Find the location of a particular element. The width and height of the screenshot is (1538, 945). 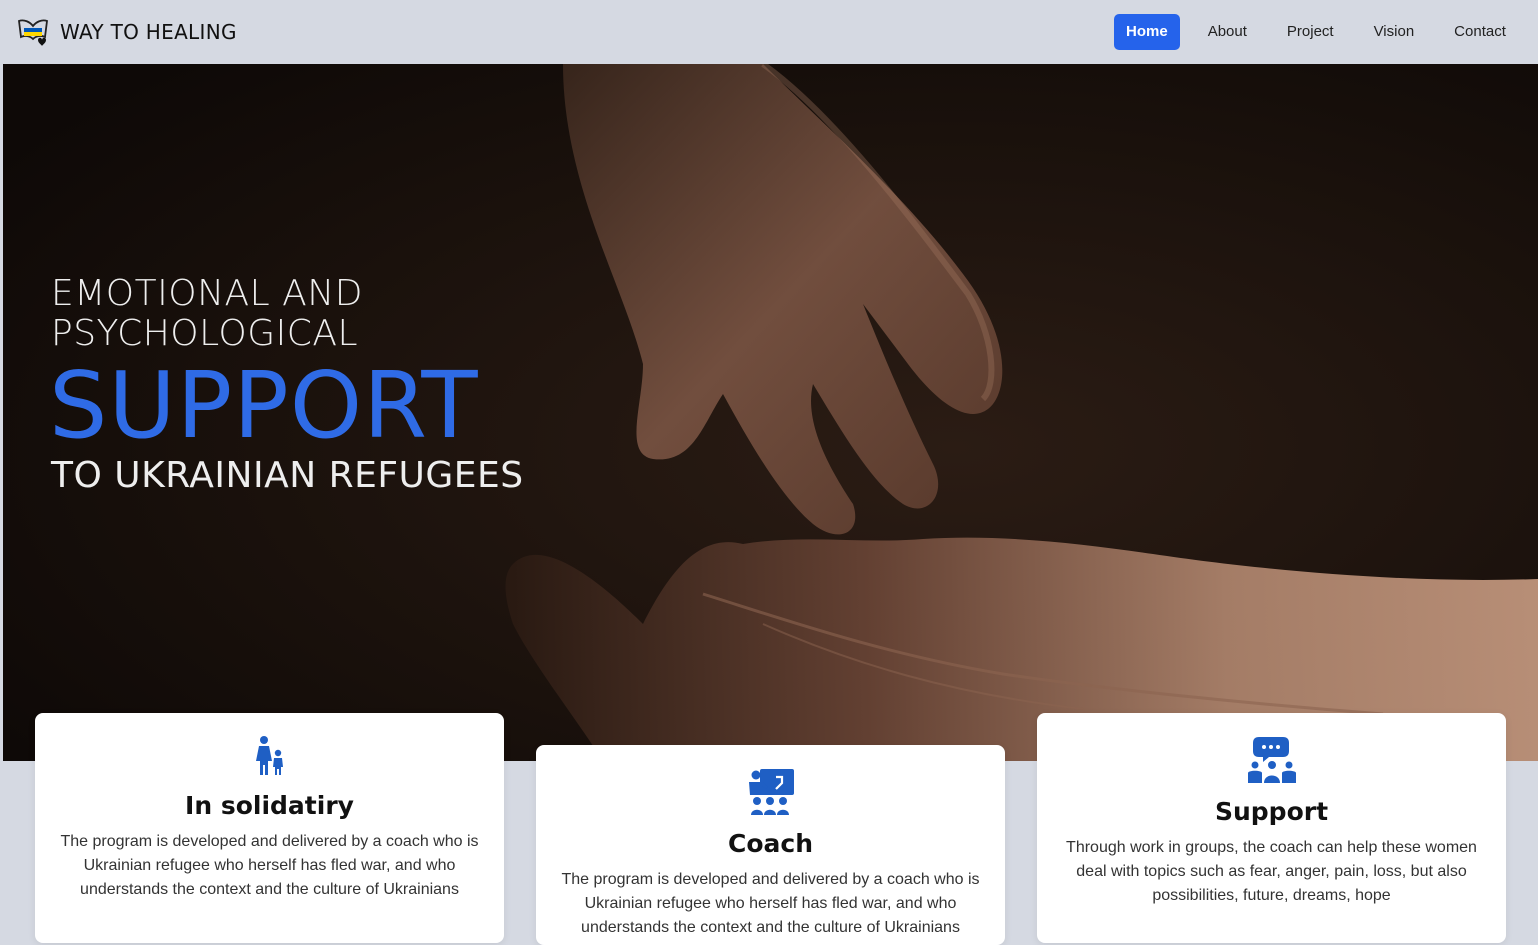

nav-project: Project is located at coordinates (1310, 32).